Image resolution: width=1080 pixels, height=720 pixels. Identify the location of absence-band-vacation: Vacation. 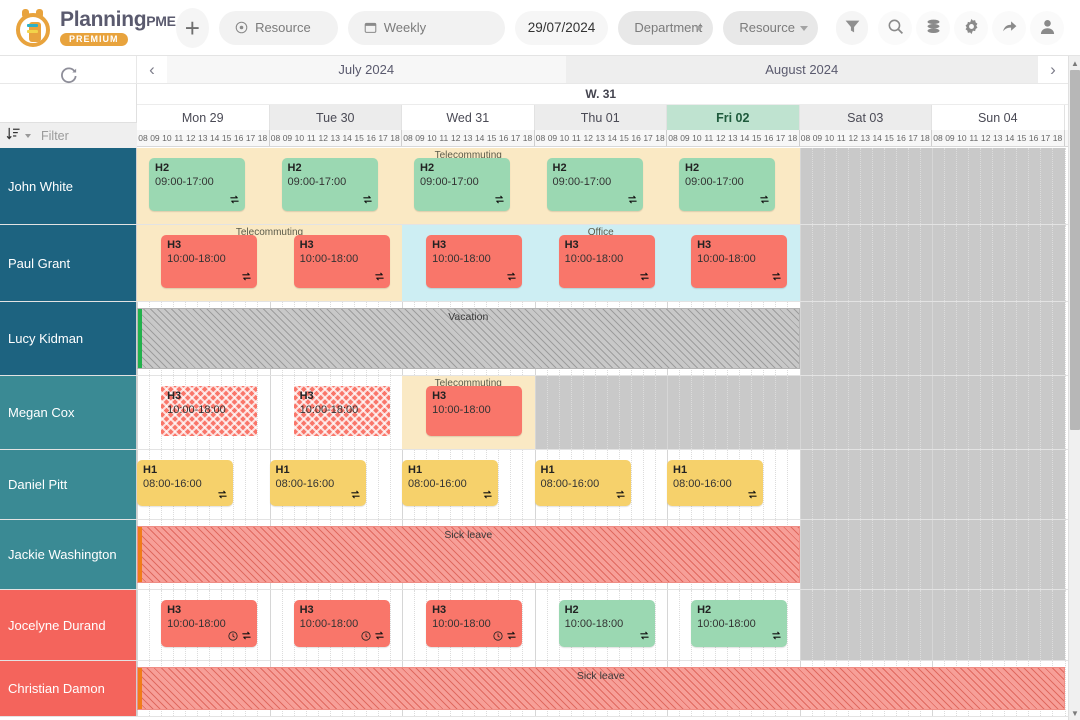
(468, 338).